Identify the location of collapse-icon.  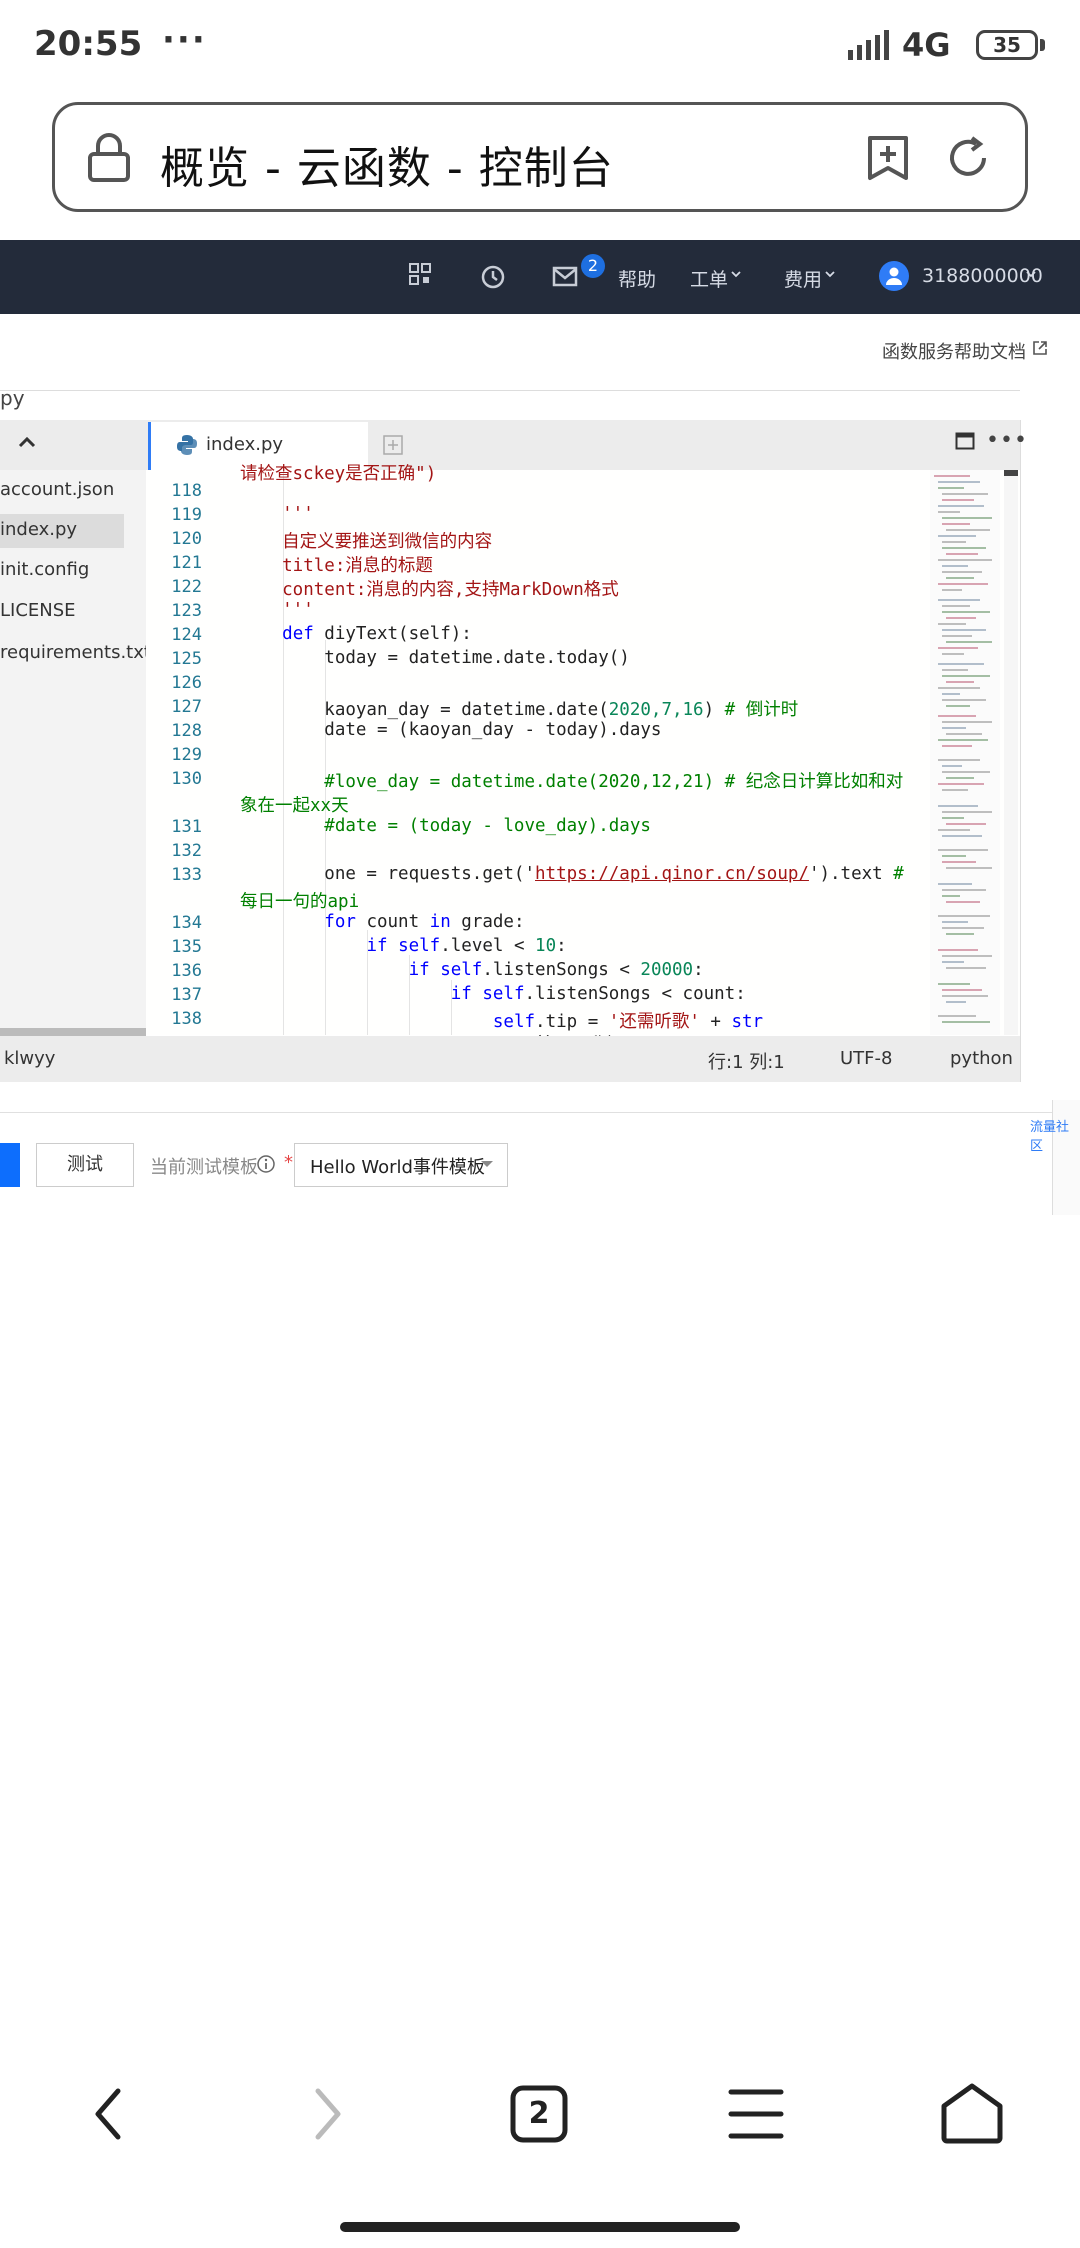
(27, 442).